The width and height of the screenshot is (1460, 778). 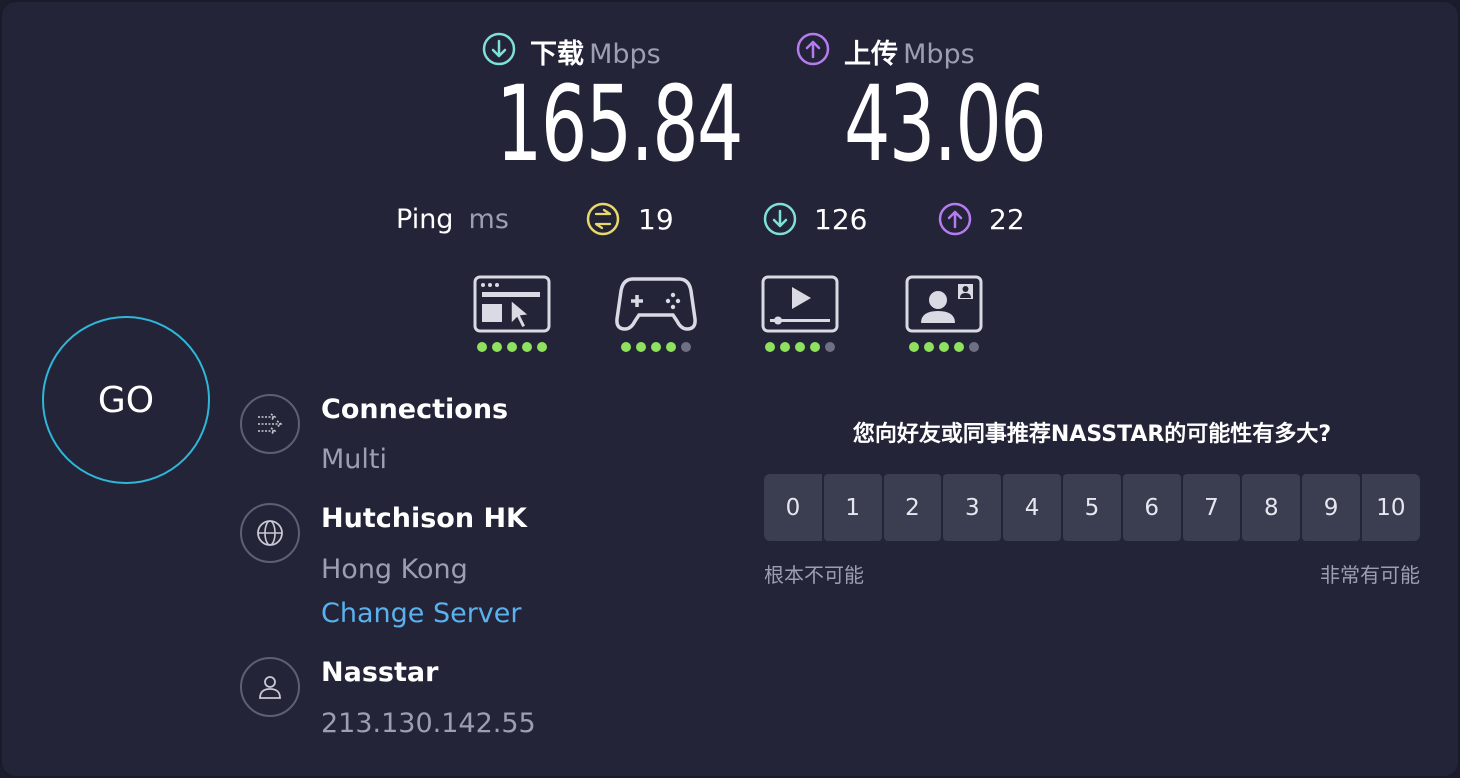 I want to click on nps-low-label: 根本不可能, so click(x=814, y=575).